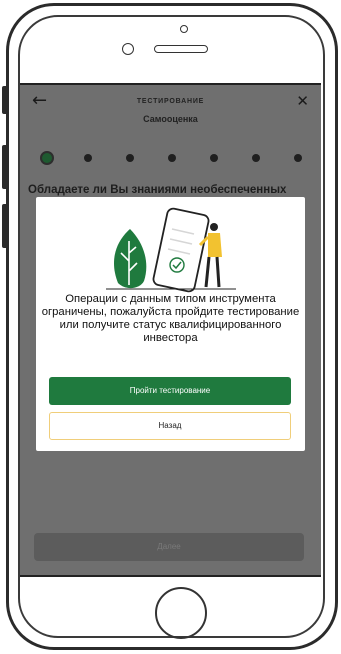 Image resolution: width=341 pixels, height=654 pixels. I want to click on mute-switch, so click(5, 100).